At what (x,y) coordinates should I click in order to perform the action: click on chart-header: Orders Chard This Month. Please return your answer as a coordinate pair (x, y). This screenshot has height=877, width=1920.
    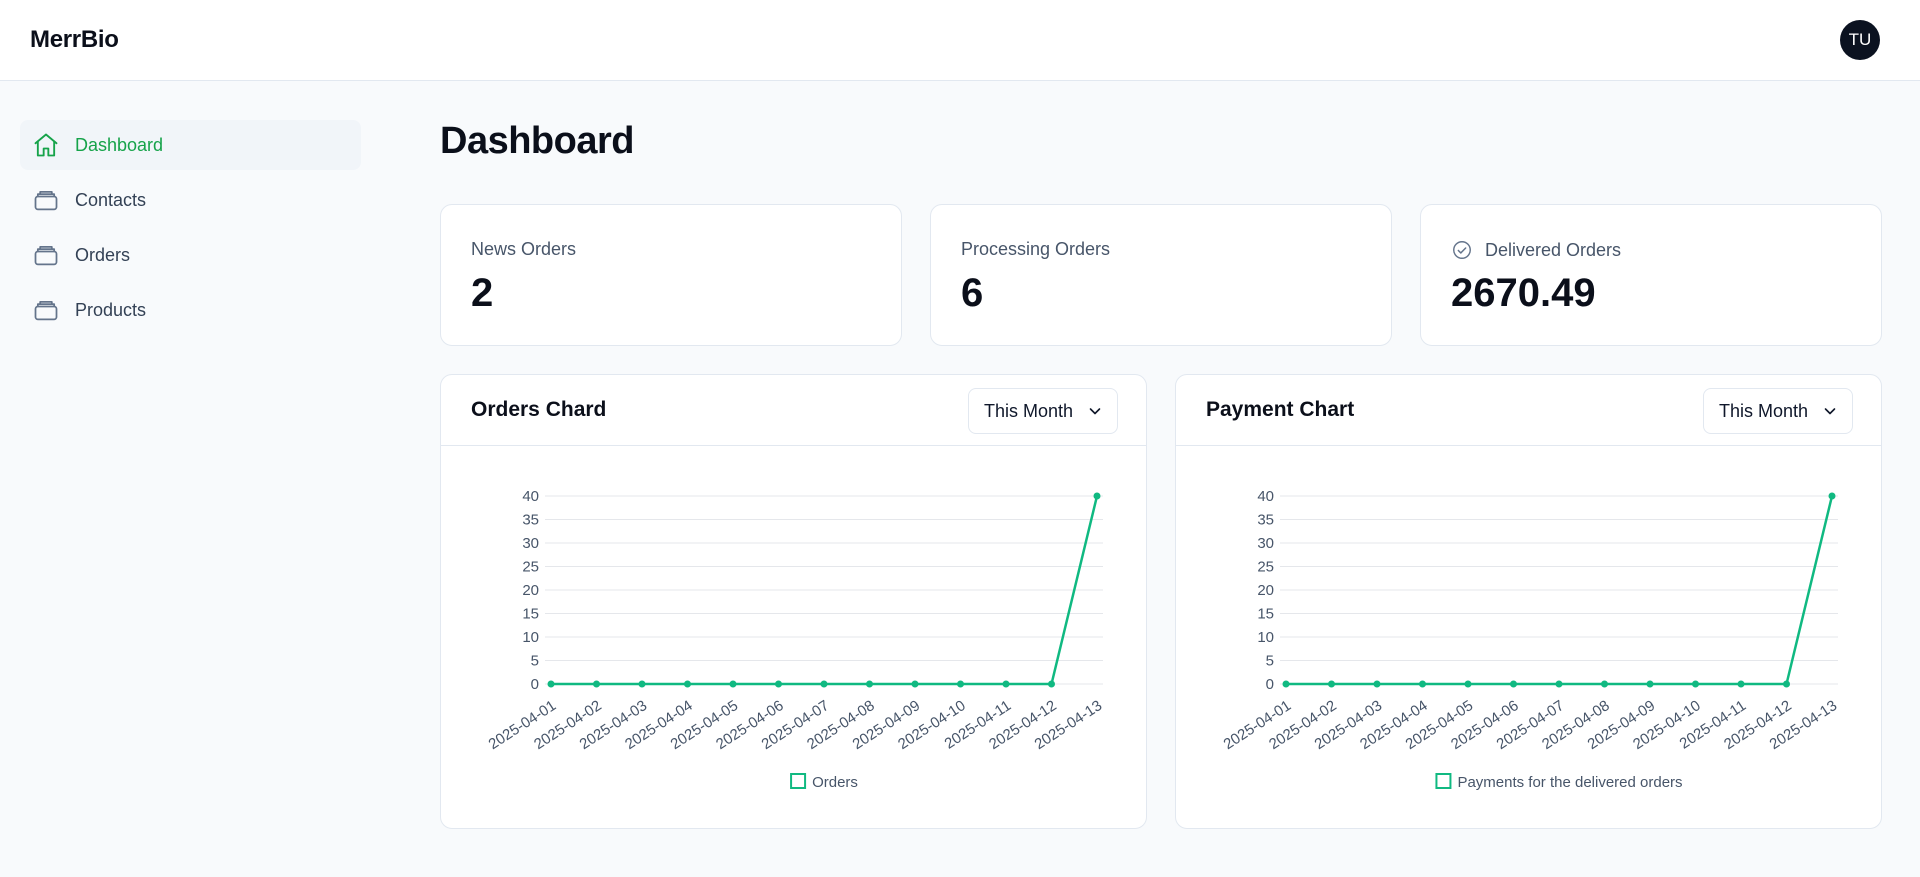
    Looking at the image, I should click on (793, 410).